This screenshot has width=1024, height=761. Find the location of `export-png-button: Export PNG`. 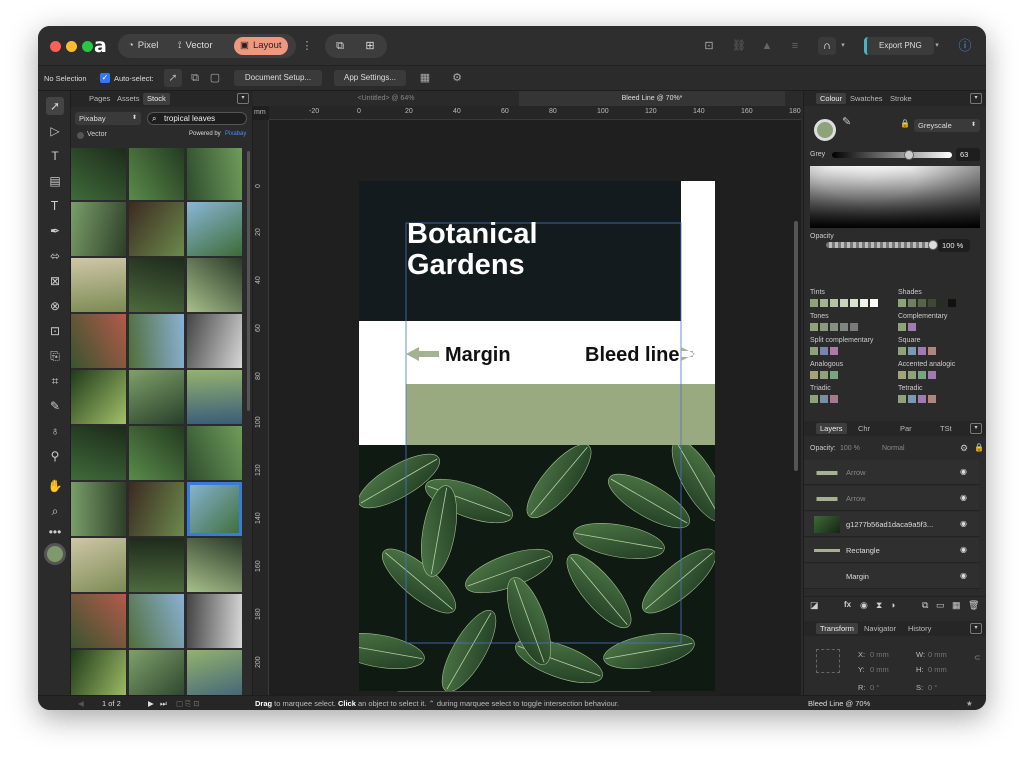

export-png-button: Export PNG is located at coordinates (899, 46).